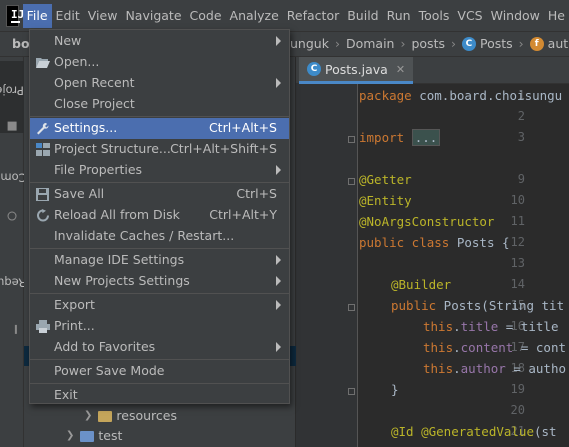 This screenshot has width=569, height=447. What do you see at coordinates (159, 41) in the screenshot?
I see `menu-item-new: New` at bounding box center [159, 41].